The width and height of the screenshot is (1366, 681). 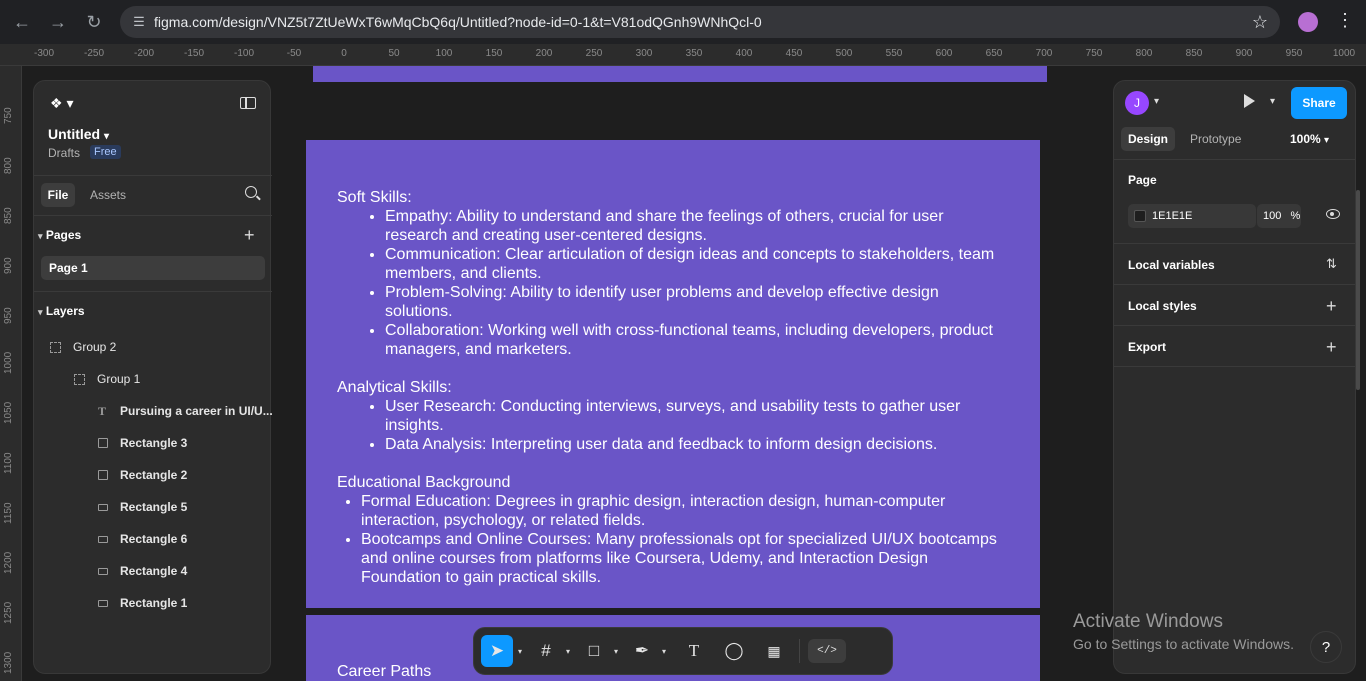 What do you see at coordinates (102, 410) in the screenshot?
I see `text-layer-icon: T` at bounding box center [102, 410].